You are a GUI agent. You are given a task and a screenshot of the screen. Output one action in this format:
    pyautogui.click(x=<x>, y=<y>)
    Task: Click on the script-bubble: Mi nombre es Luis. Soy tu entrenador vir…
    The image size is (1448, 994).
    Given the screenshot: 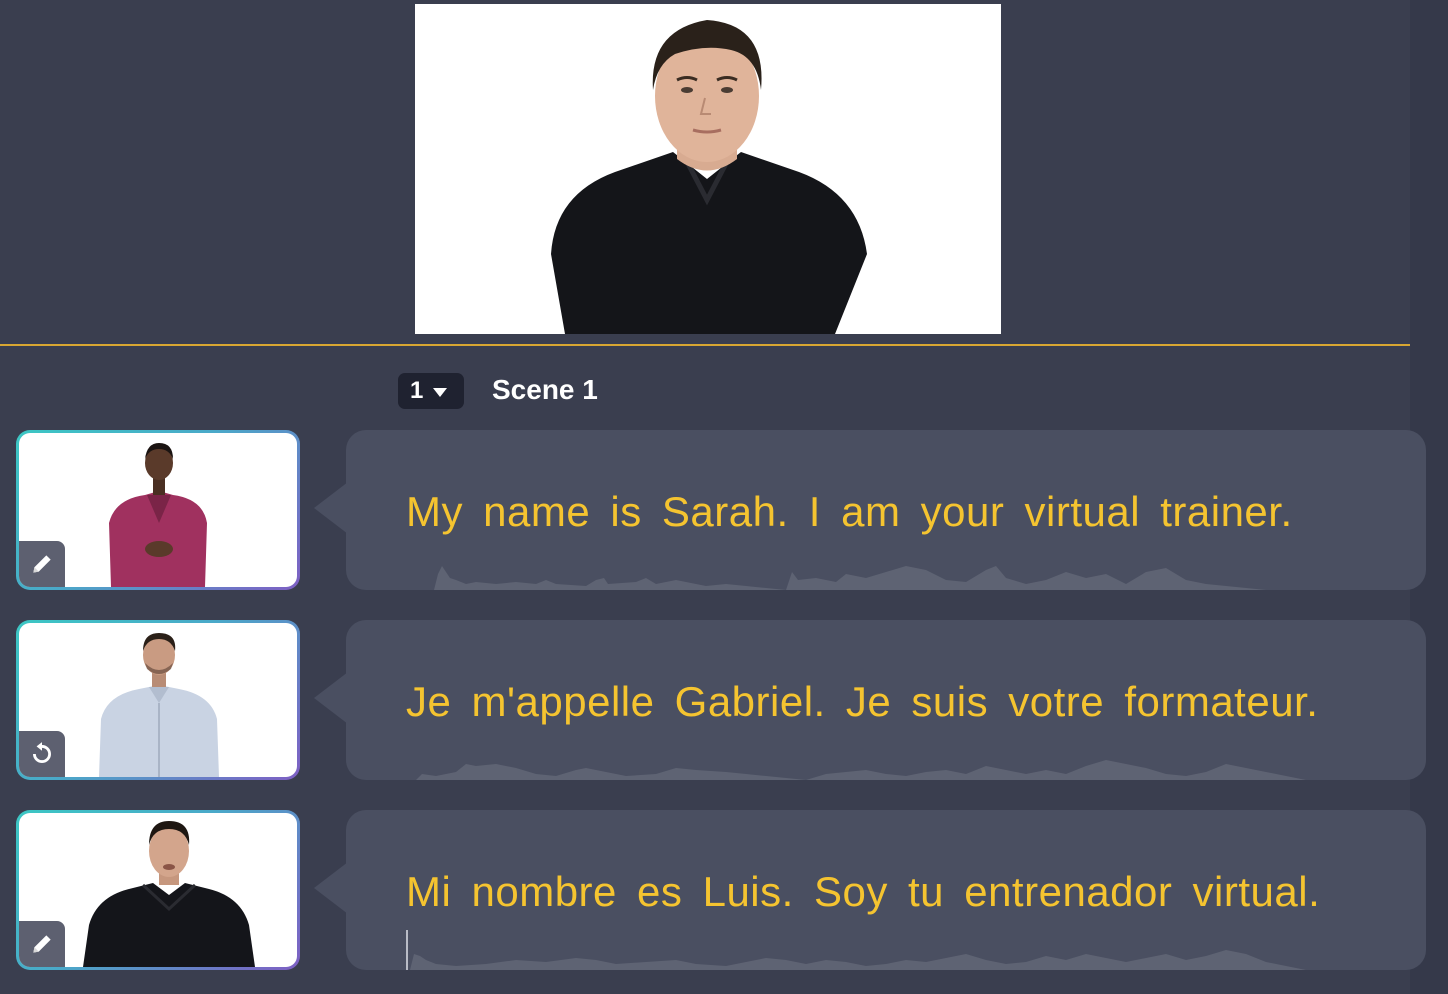 What is the action you would take?
    pyautogui.click(x=886, y=890)
    